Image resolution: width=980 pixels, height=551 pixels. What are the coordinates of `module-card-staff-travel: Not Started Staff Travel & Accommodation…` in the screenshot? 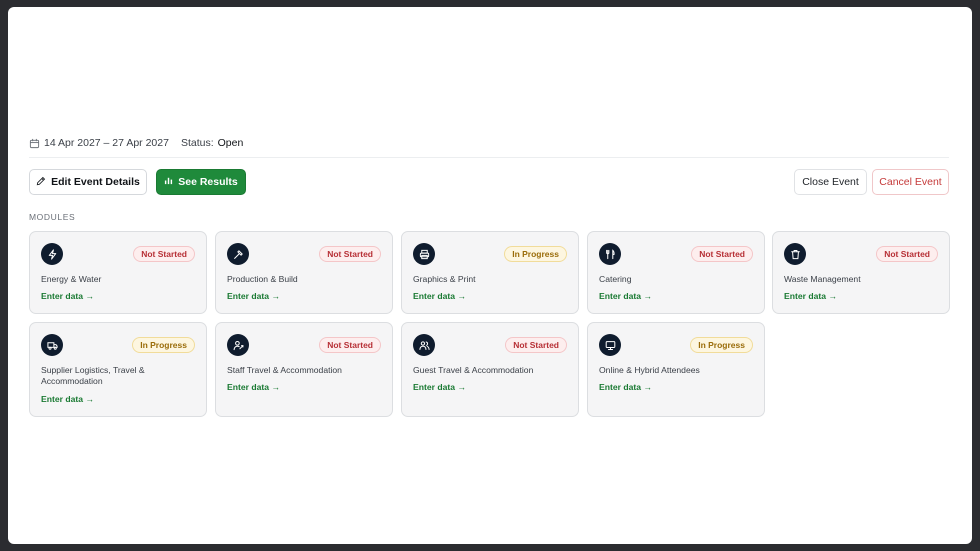 It's located at (304, 369).